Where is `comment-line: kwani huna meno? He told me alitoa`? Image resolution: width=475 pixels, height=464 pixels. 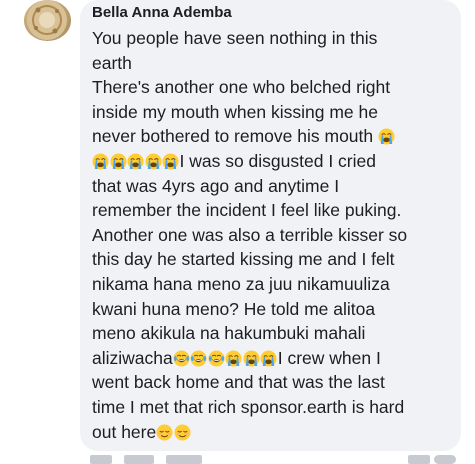 comment-line: kwani huna meno? He told me alitoa is located at coordinates (270, 309).